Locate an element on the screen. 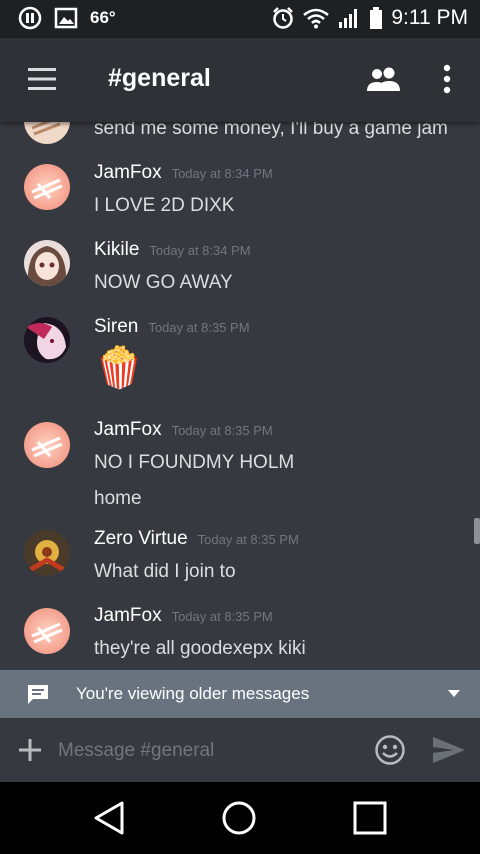 The width and height of the screenshot is (480, 854). scrollbar-thumb is located at coordinates (477, 531).